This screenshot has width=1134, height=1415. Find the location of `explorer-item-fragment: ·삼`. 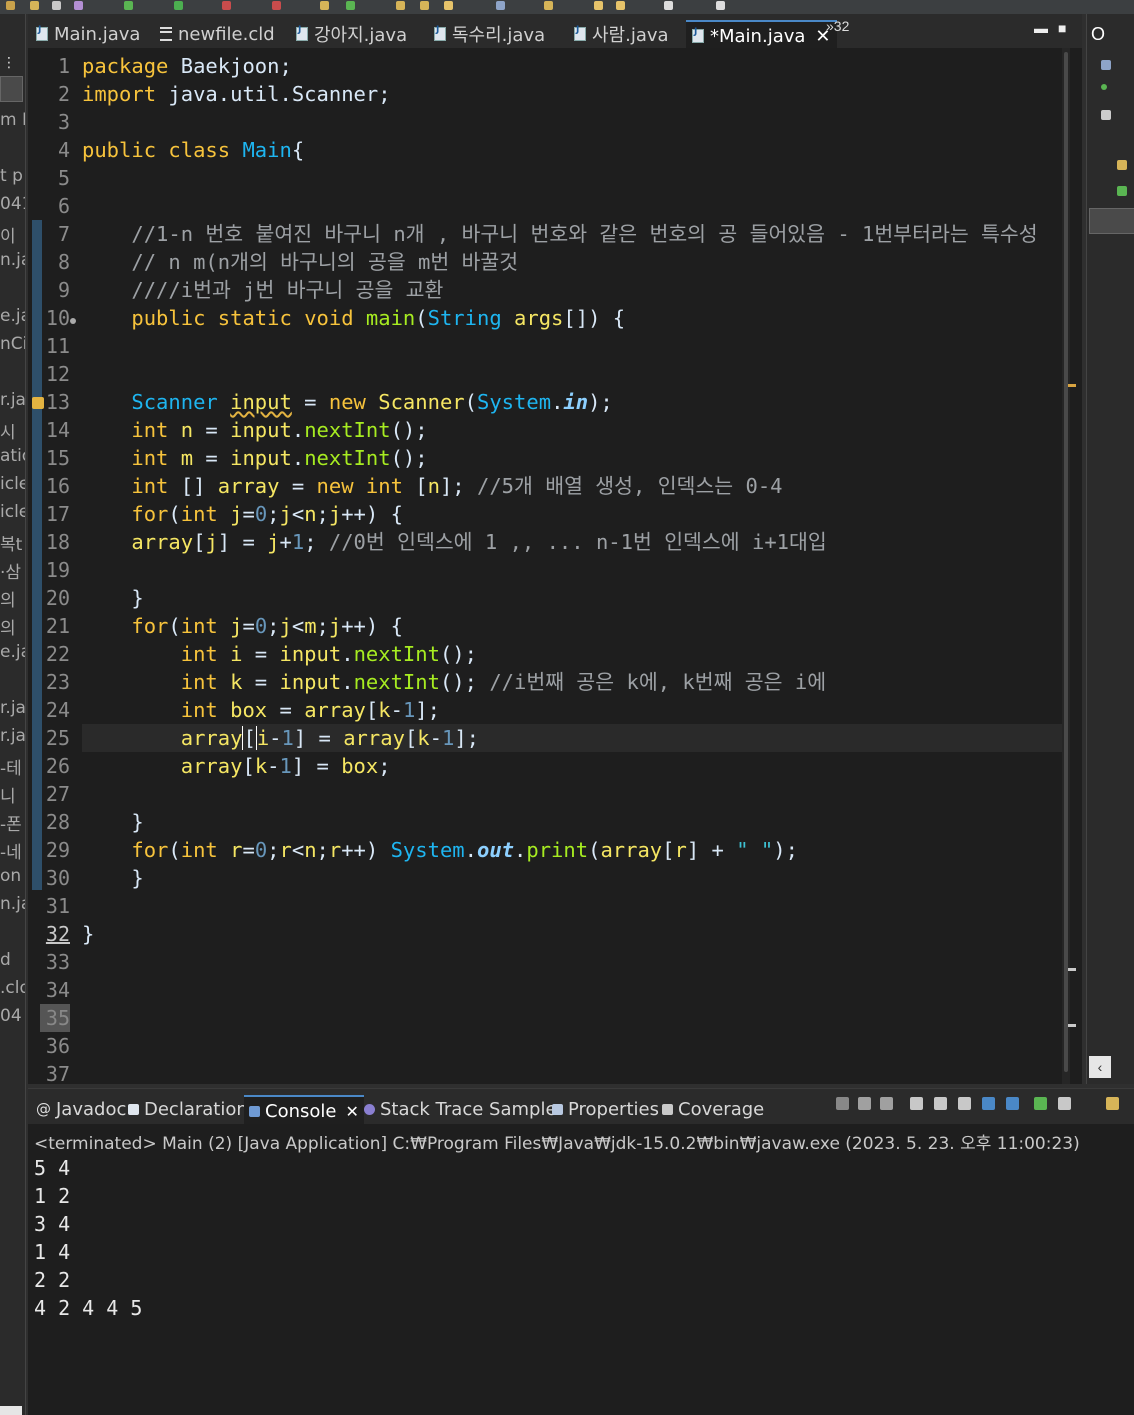

explorer-item-fragment: ·삼 is located at coordinates (12, 570).